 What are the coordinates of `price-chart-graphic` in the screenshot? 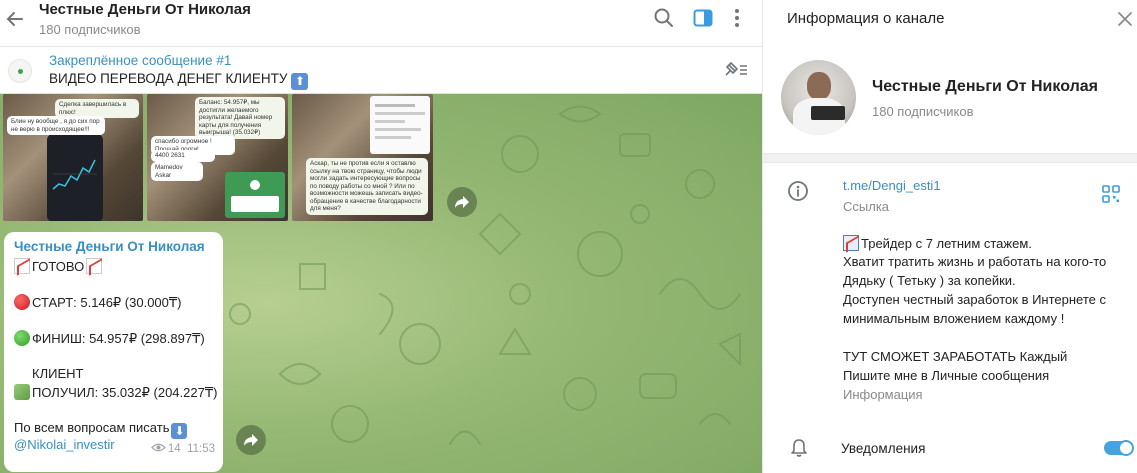 It's located at (74, 174).